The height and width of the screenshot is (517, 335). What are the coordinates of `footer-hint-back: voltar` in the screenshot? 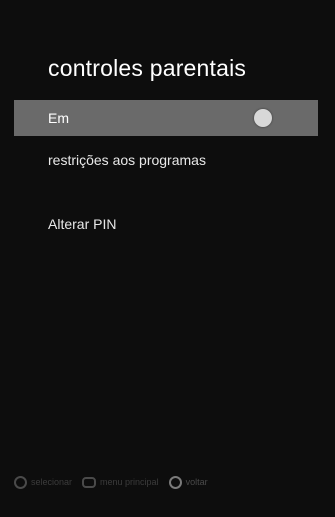 It's located at (188, 482).